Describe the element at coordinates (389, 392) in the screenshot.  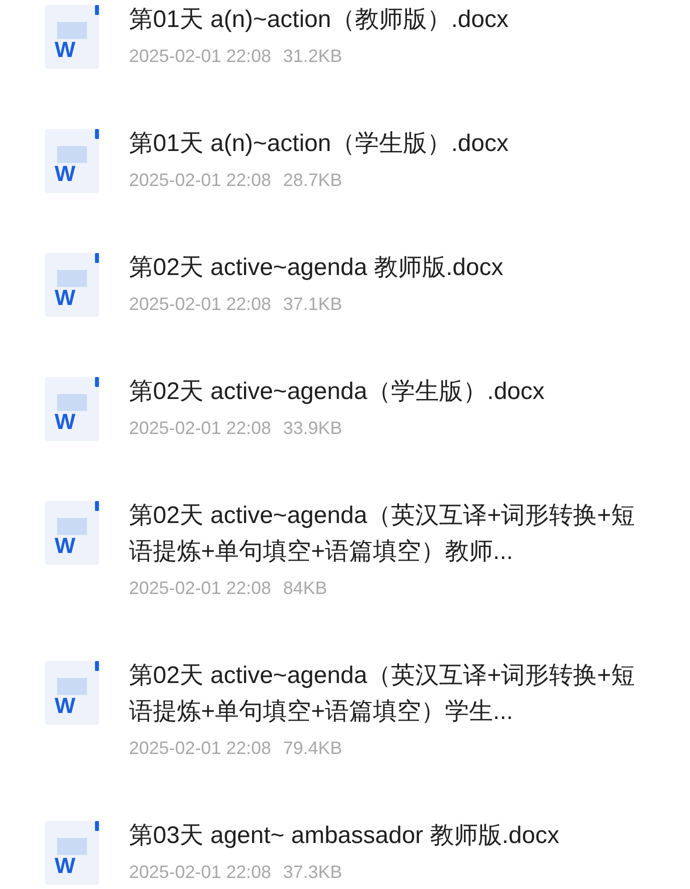
I see `file-name: 第02天 active~agenda（学生版）.docx` at that location.